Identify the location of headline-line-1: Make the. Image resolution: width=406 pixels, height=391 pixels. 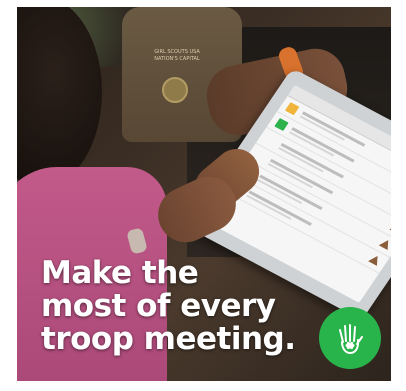
(120, 273).